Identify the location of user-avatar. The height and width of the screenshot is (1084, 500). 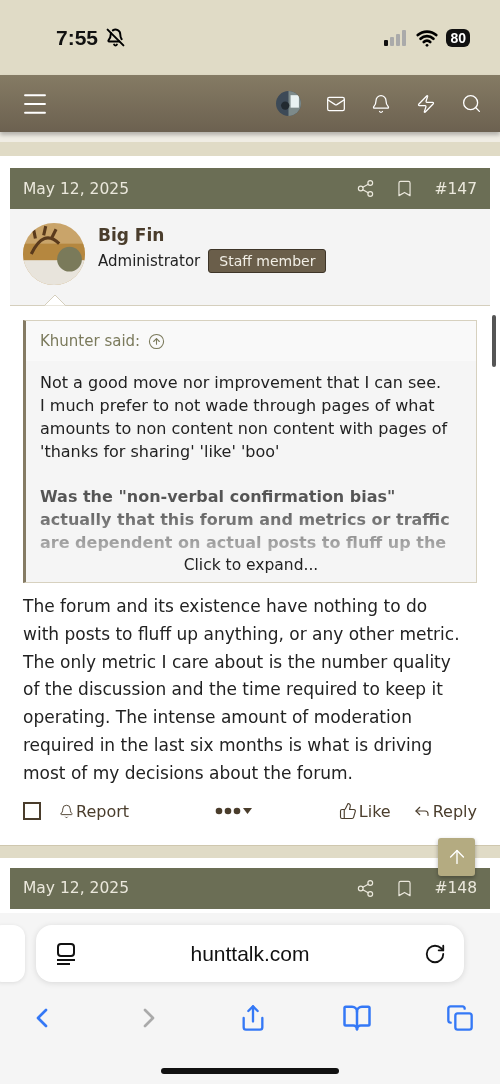
(288, 103).